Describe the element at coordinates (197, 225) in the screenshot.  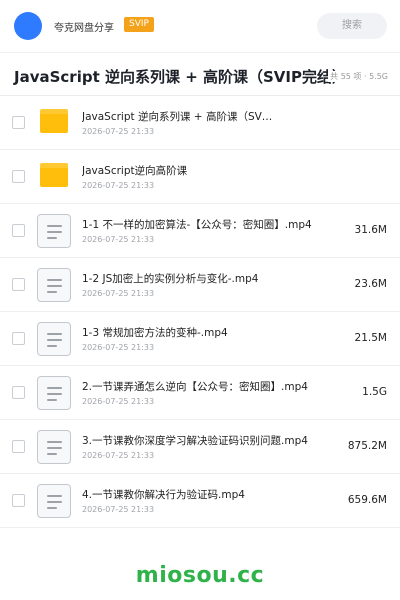
I see `file-name: 1-1 不一样的加密算法-【公众号：密知圈】.mp4` at that location.